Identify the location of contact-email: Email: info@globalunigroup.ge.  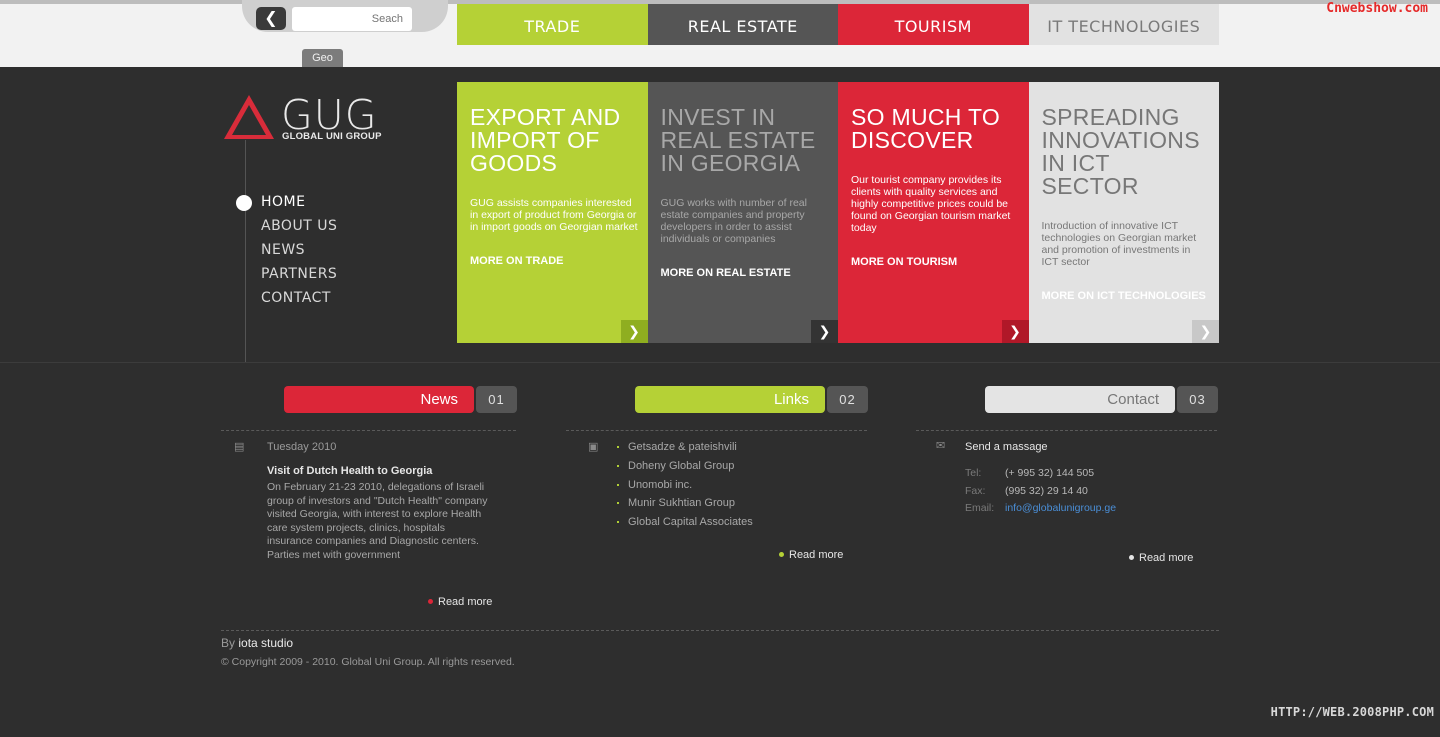
(1041, 508).